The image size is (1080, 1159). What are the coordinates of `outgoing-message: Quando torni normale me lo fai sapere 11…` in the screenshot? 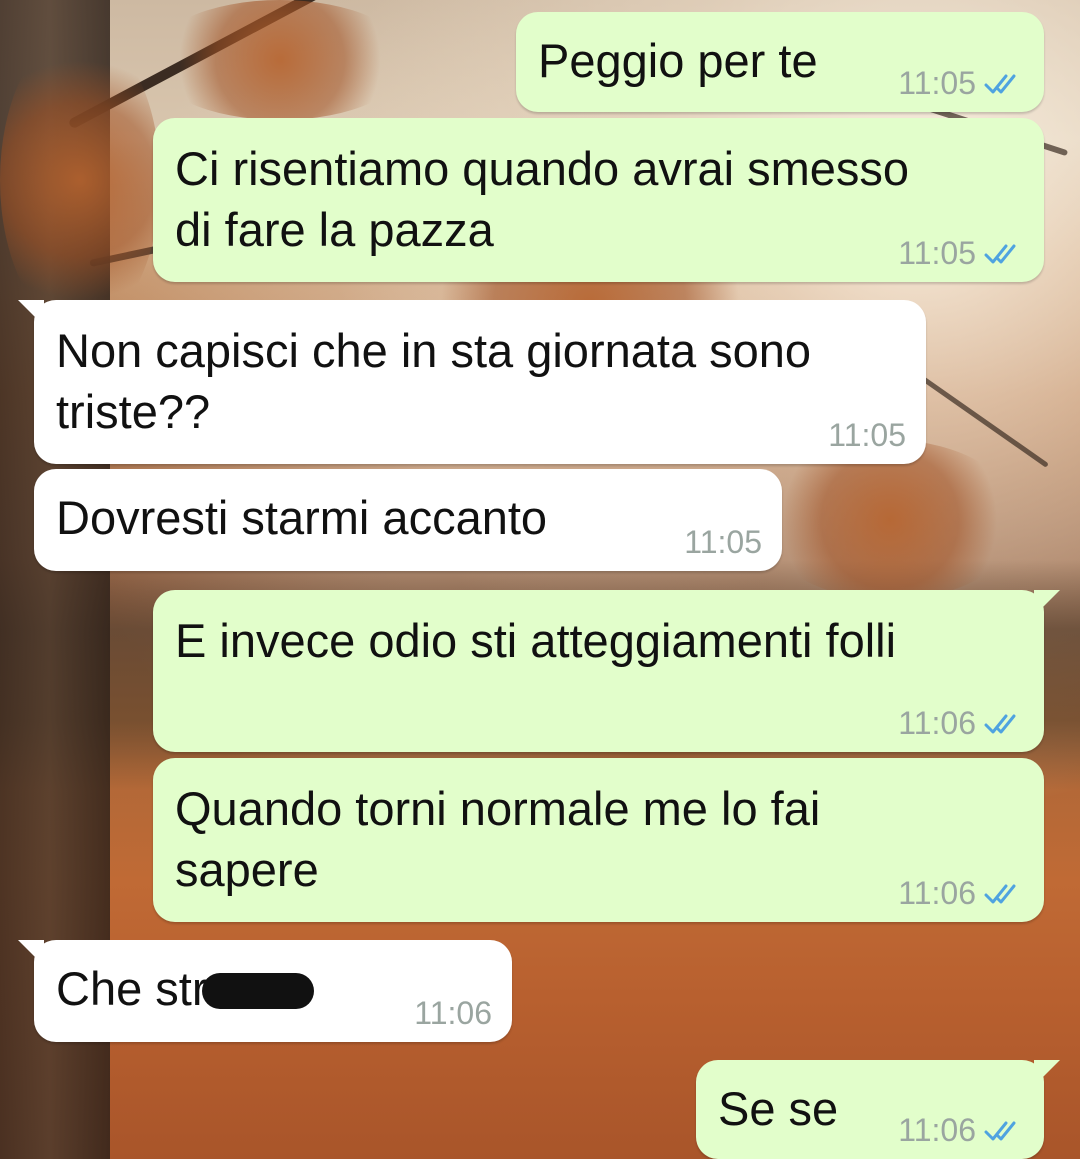 It's located at (598, 840).